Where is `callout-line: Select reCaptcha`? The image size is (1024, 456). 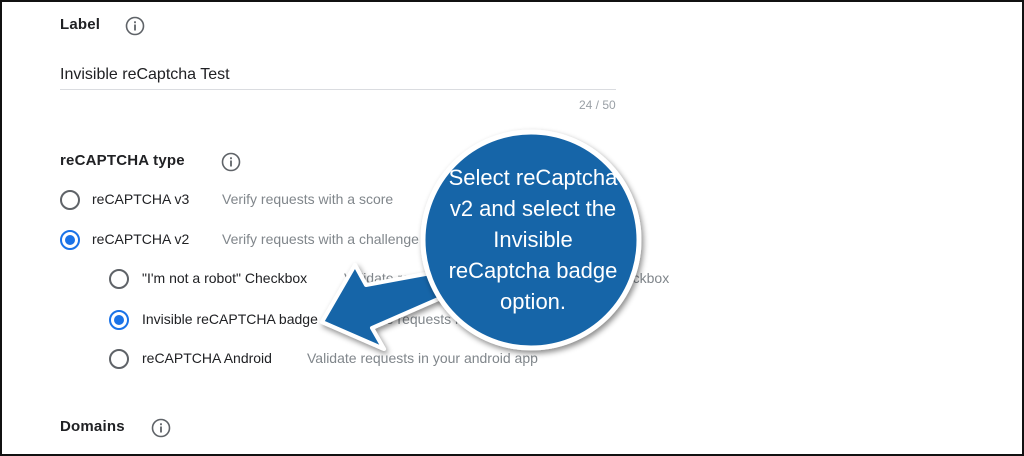 callout-line: Select reCaptcha is located at coordinates (533, 177).